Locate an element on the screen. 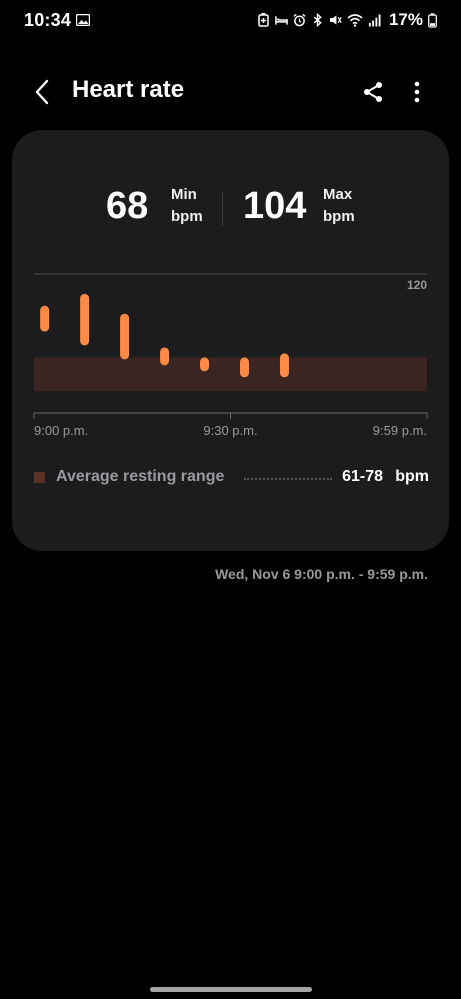 The width and height of the screenshot is (461, 999). status-bar: 10:34 17% is located at coordinates (230, 21).